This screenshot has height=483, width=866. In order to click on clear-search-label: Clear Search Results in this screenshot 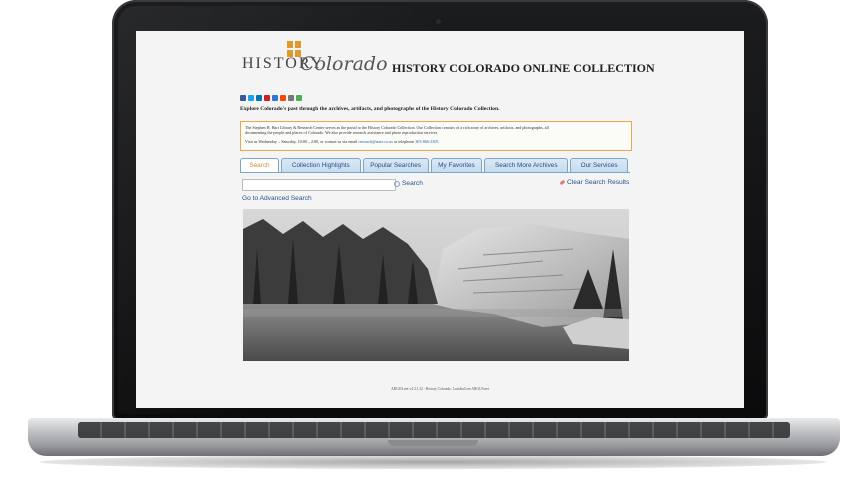, I will do `click(598, 182)`.